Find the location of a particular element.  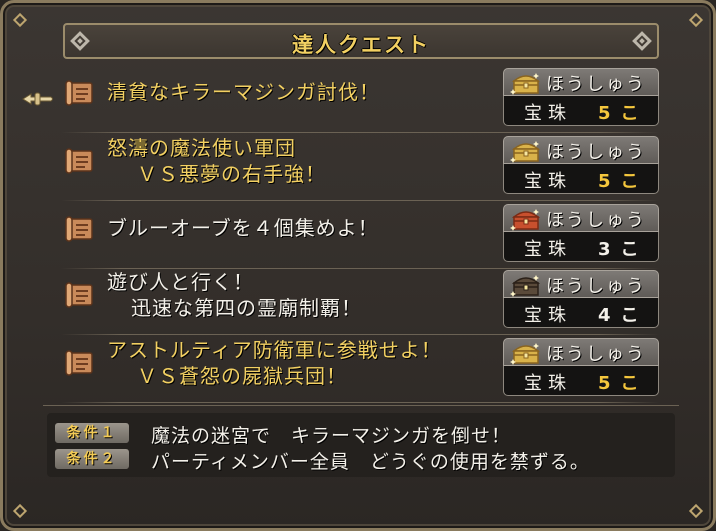

quest-title: 清貧なキラーマジンガ討伐！ is located at coordinates (243, 92).